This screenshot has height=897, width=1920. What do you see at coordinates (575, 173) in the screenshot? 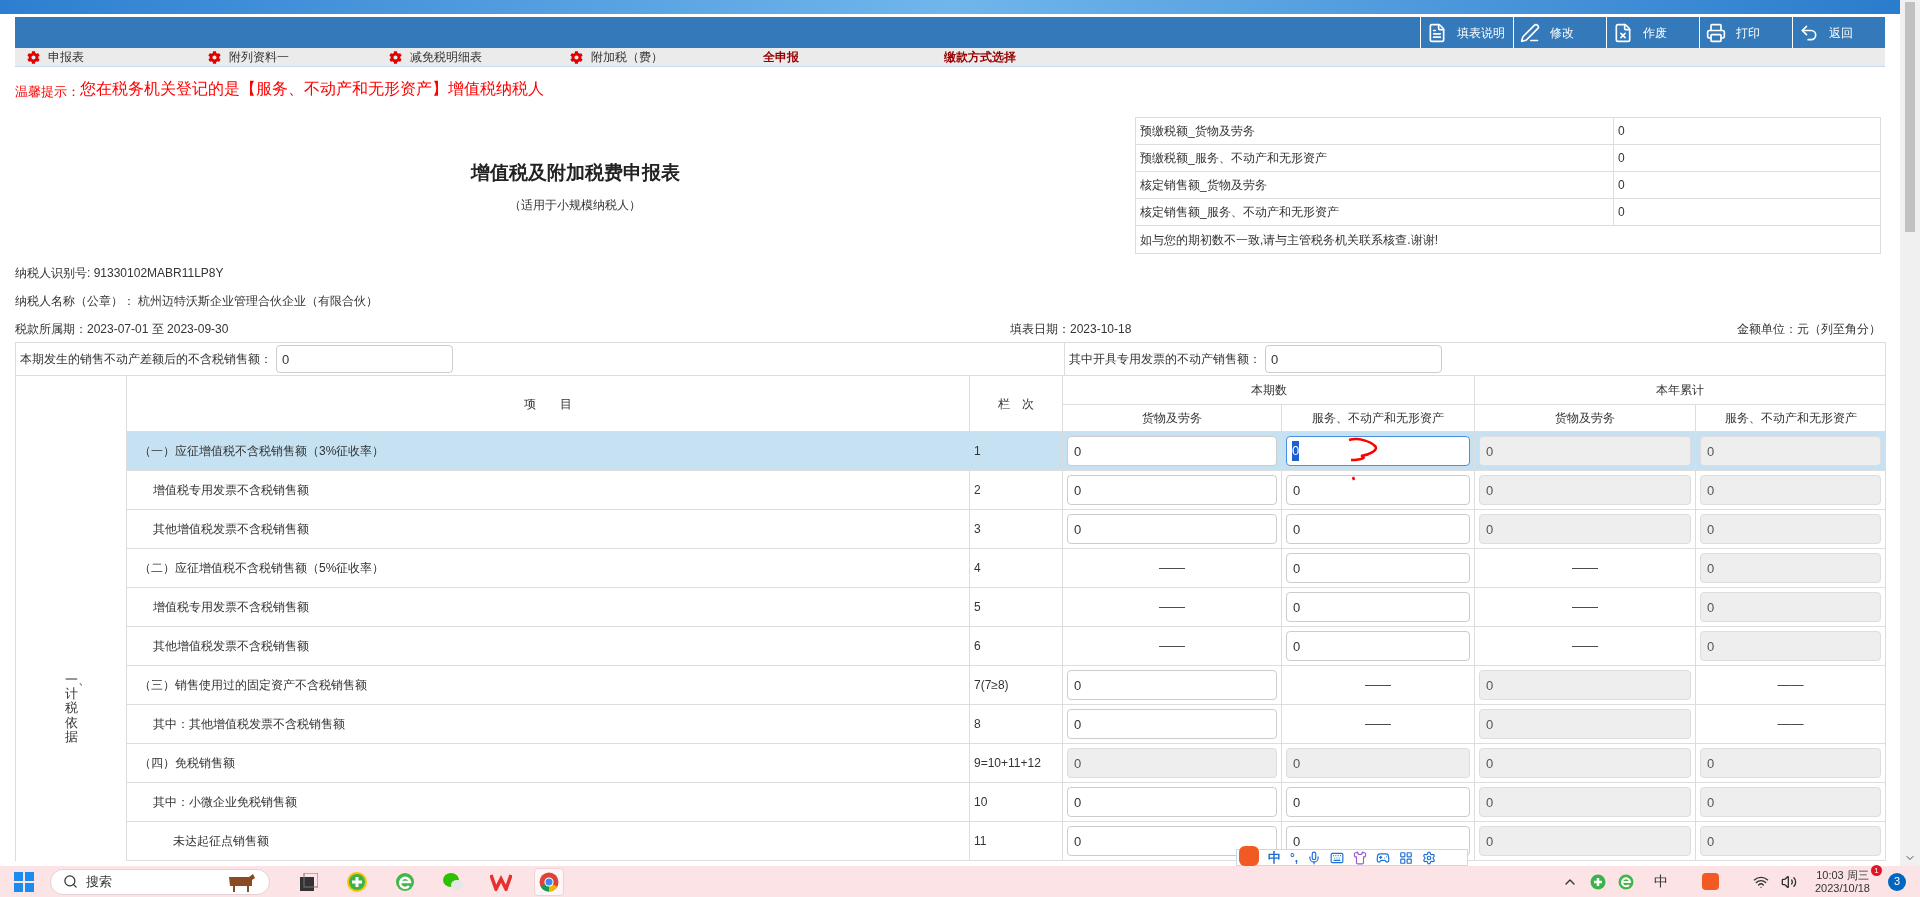
I see `form-title: 增值税及附加税费申报表` at bounding box center [575, 173].